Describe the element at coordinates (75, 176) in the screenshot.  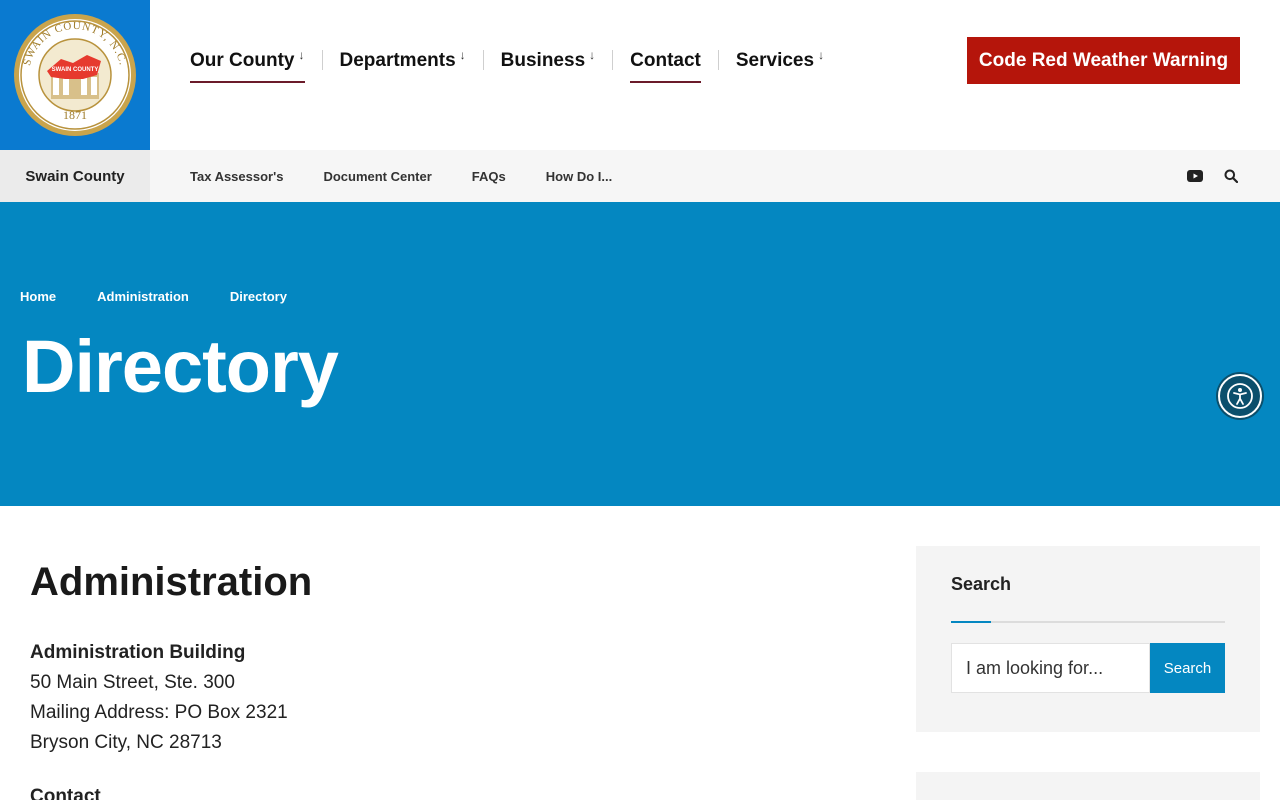
I see `site-name: Swain County` at that location.